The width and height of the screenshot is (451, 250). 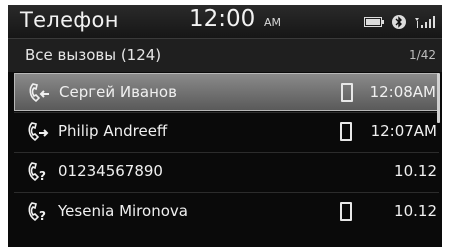 What do you see at coordinates (226, 172) in the screenshot?
I see `call-row: ? 01234567890 10.12` at bounding box center [226, 172].